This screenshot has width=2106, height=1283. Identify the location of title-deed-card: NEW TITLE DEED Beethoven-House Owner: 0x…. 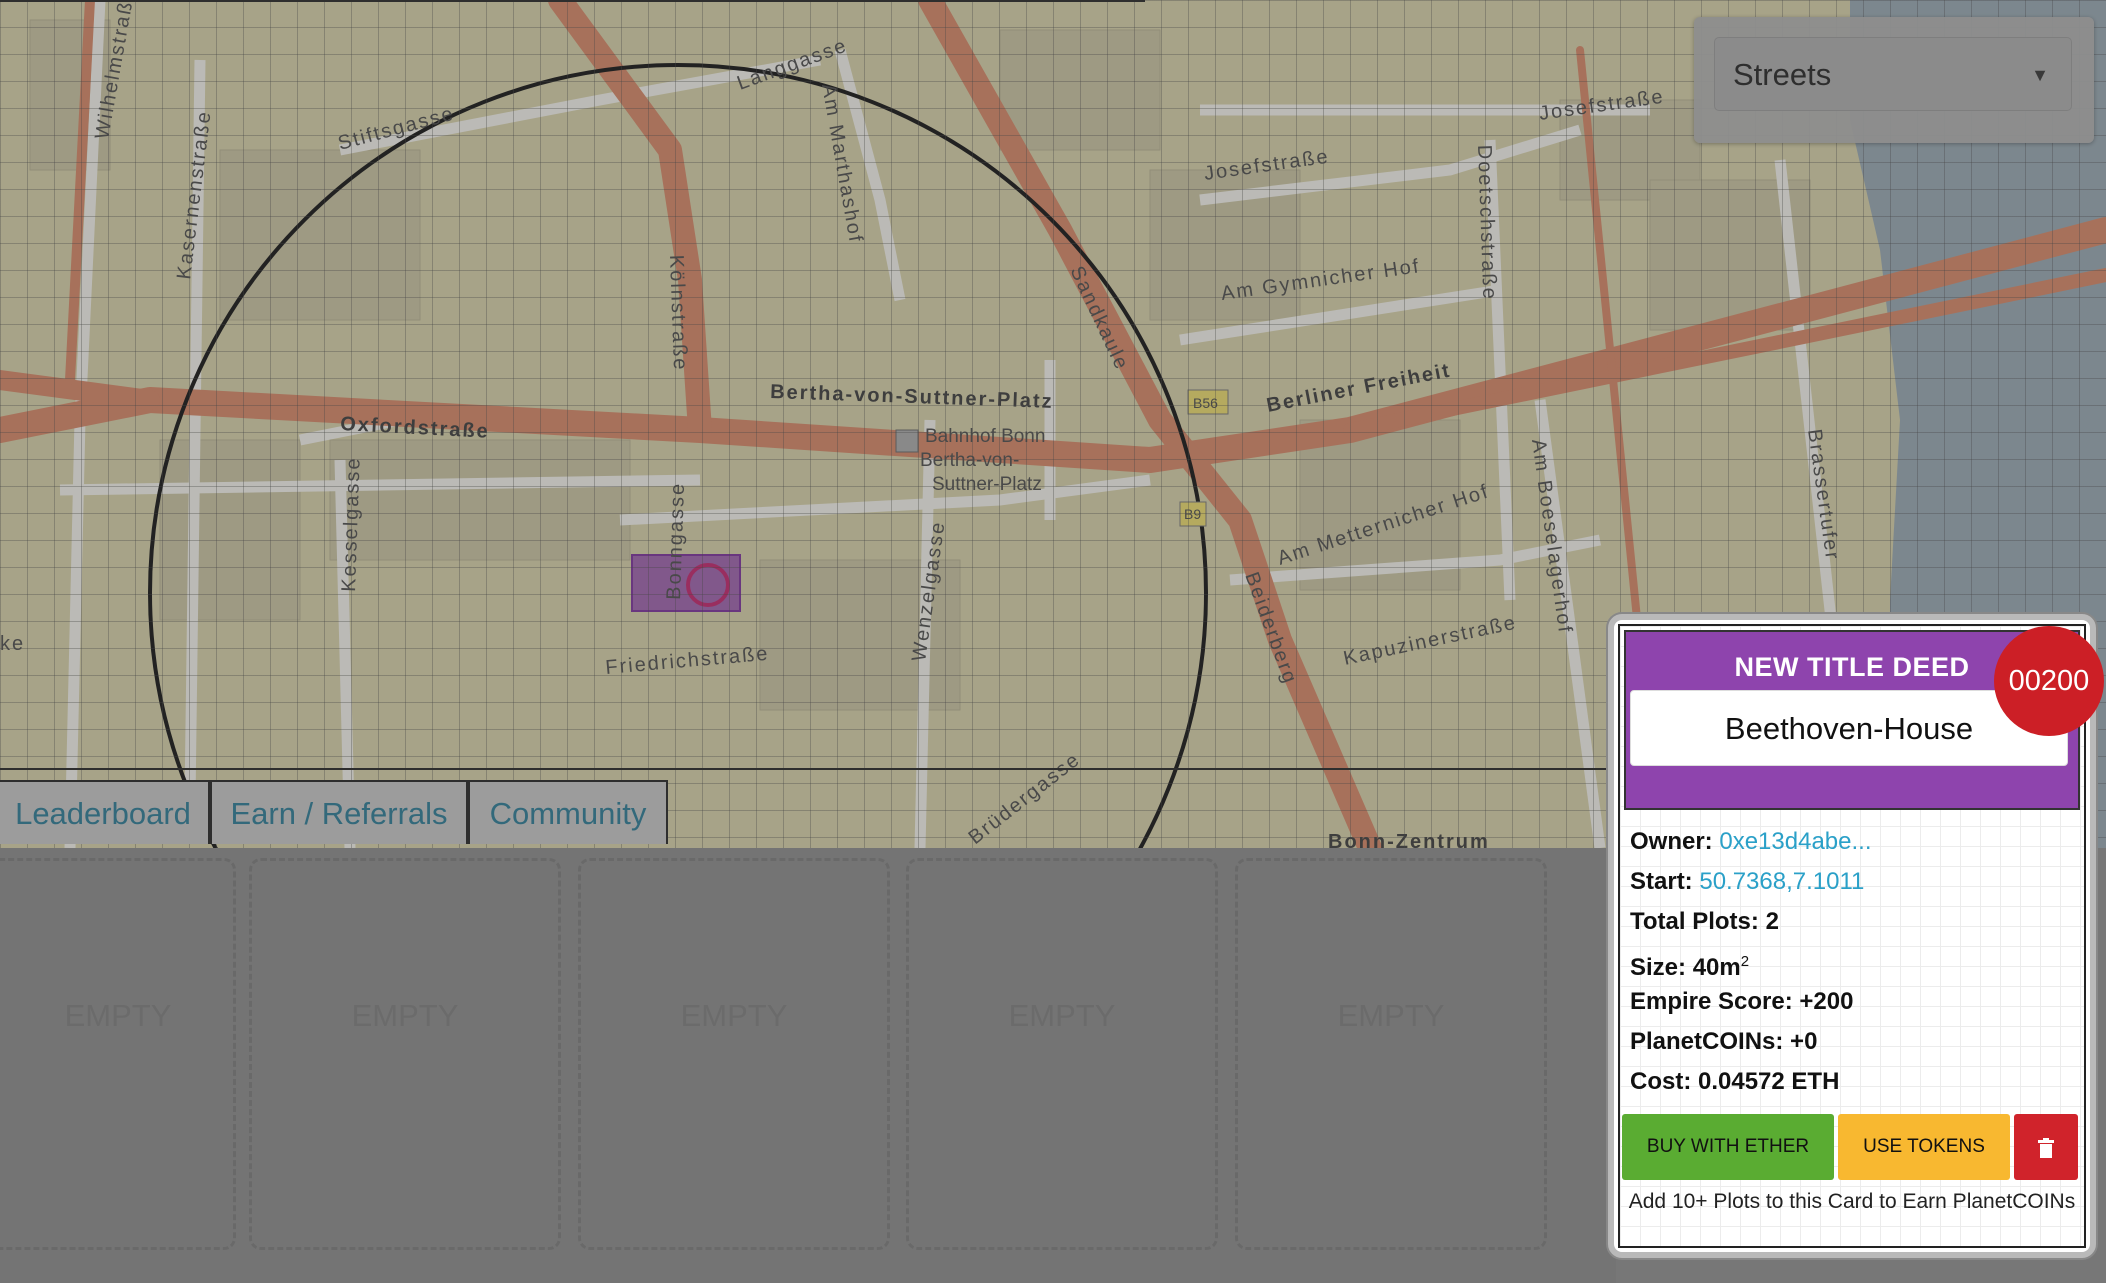
(1856, 936).